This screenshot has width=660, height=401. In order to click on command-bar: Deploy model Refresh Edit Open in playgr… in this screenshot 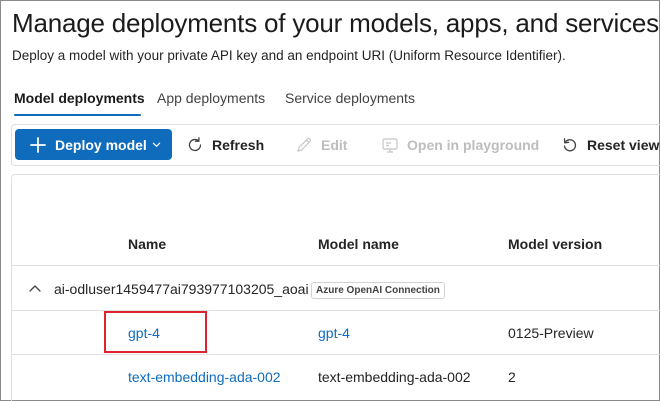, I will do `click(335, 145)`.